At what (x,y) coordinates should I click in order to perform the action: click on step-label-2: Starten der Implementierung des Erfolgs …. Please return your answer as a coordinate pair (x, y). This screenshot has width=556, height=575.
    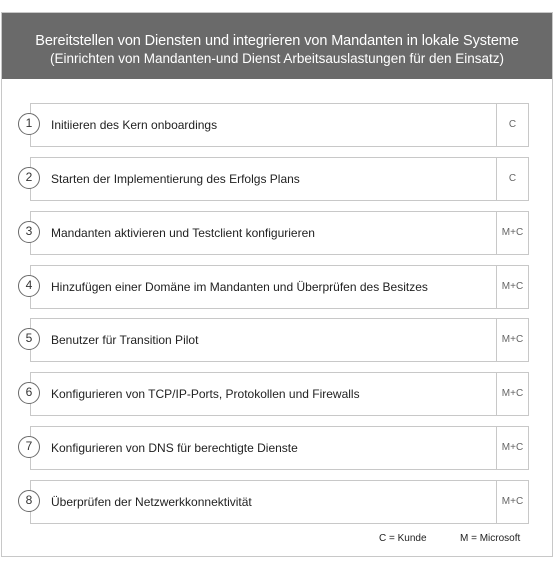
    Looking at the image, I should click on (175, 179).